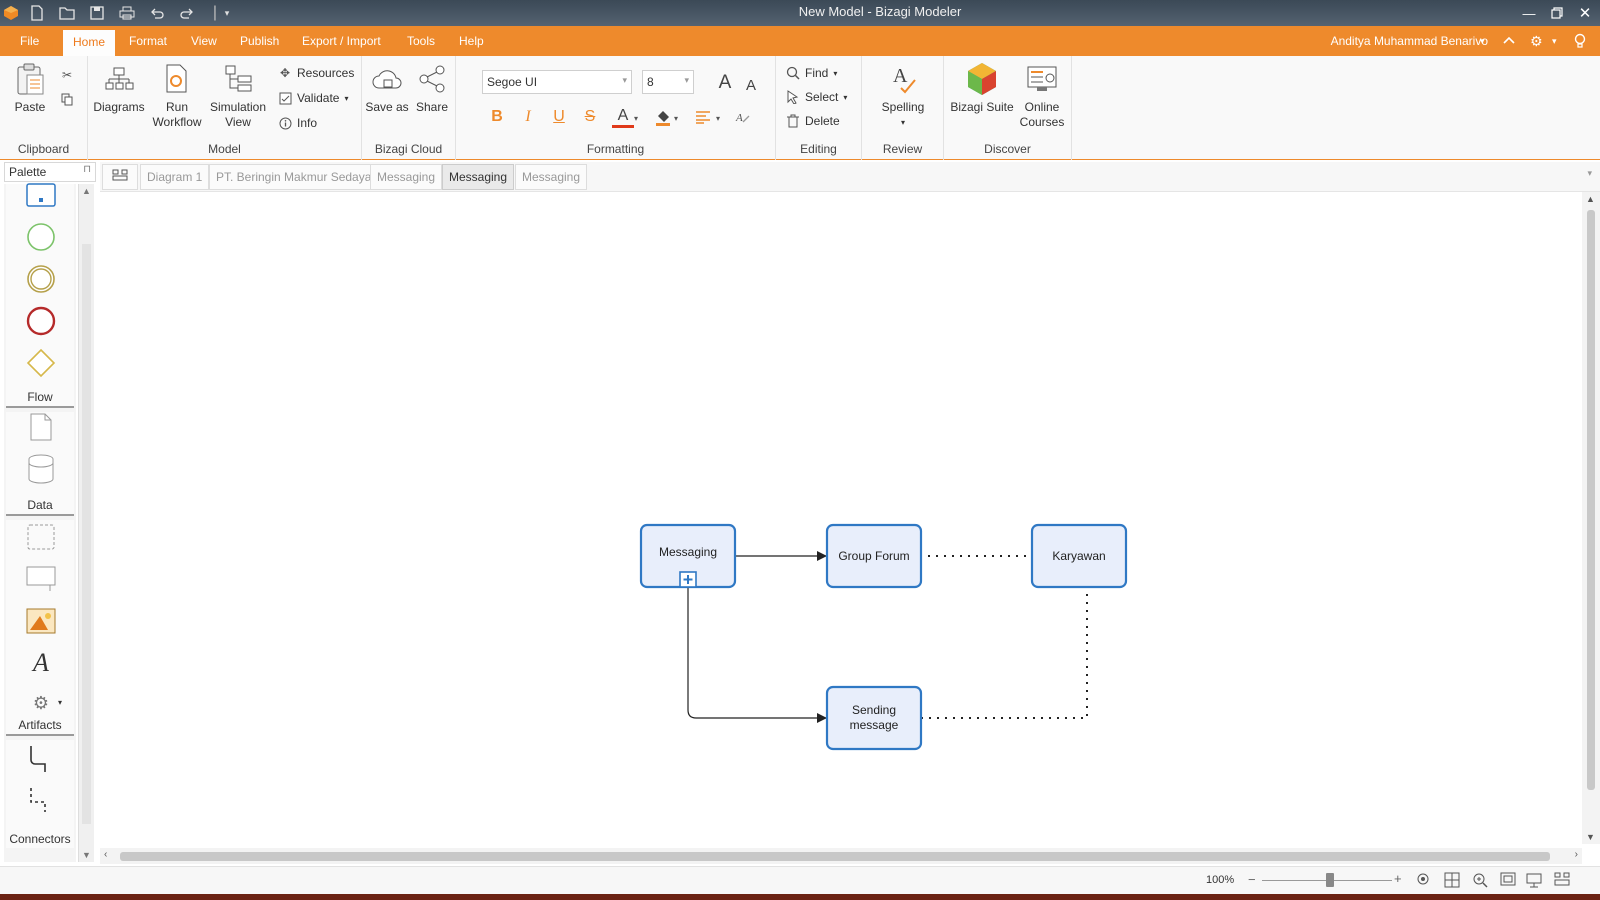 The height and width of the screenshot is (900, 1600). I want to click on delete-button: Delete, so click(813, 121).